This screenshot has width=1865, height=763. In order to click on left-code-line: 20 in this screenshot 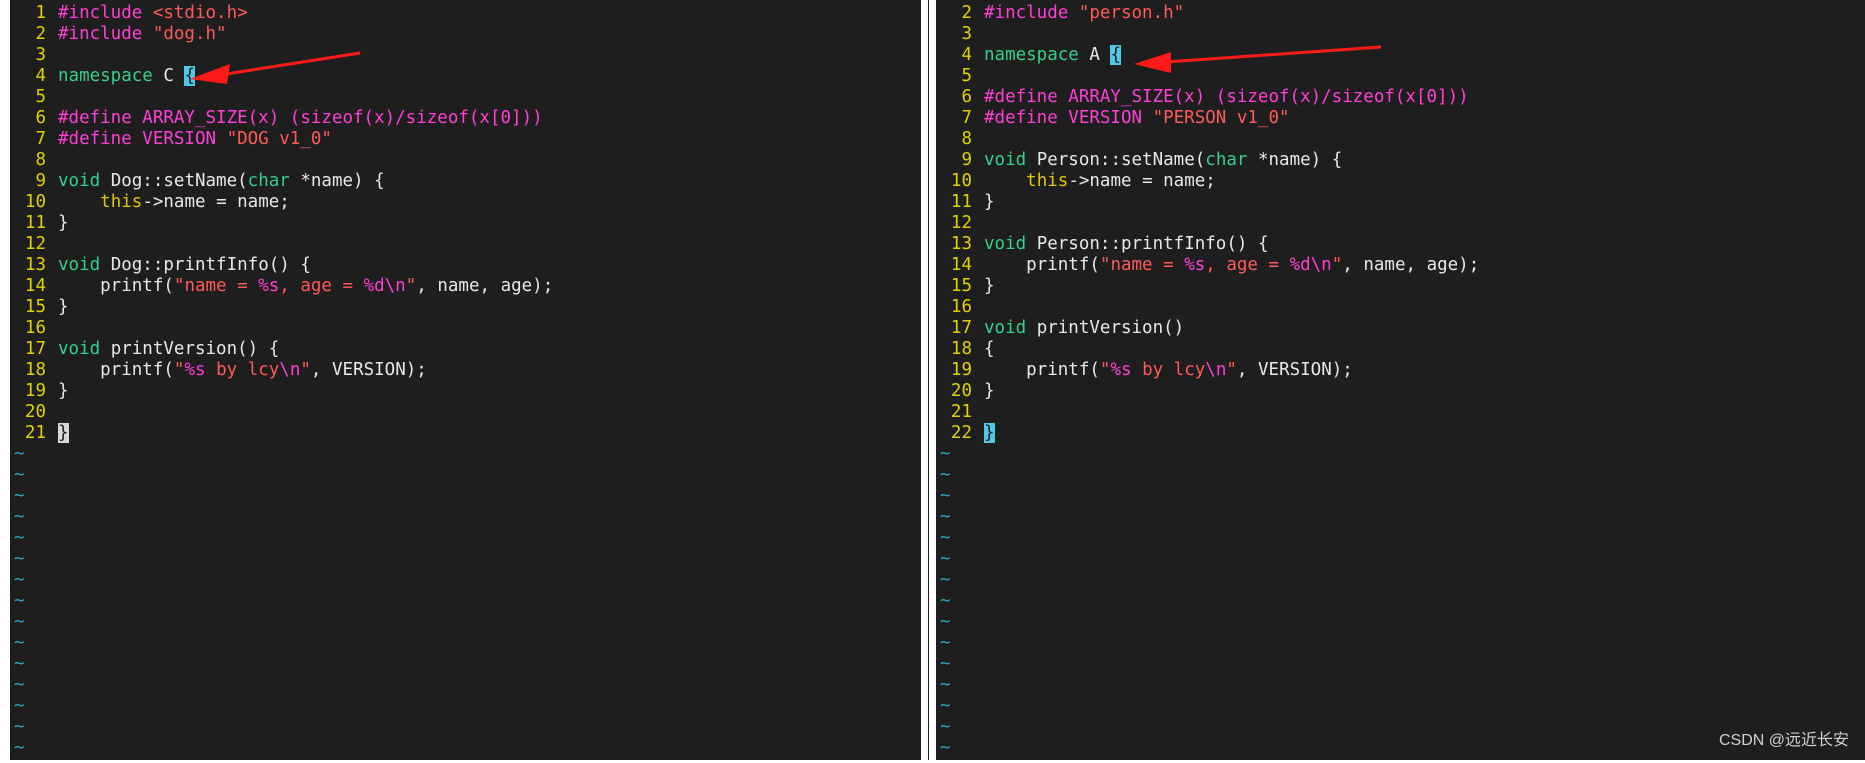, I will do `click(465, 412)`.